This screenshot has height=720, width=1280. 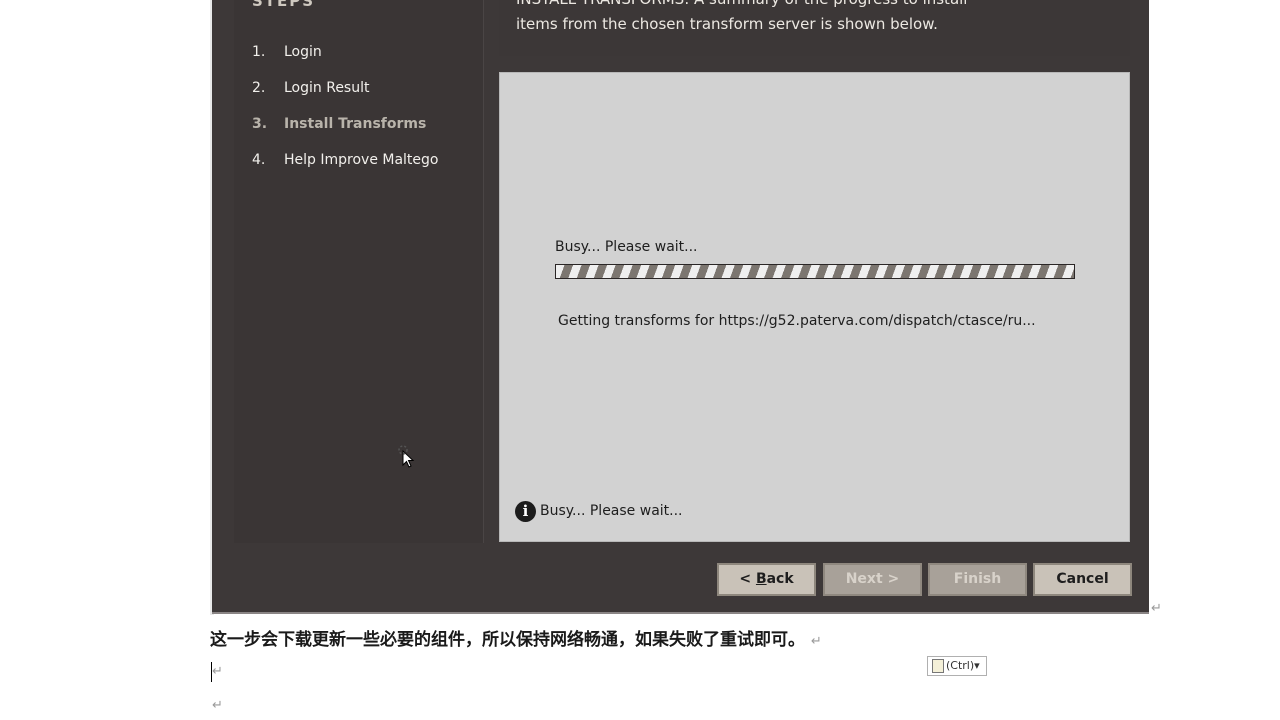 I want to click on document-paragraph: 这一步会下载更新一些必要的组件，所以保持网络畅通，如果失败了重试即可。 ↵, so click(x=516, y=637).